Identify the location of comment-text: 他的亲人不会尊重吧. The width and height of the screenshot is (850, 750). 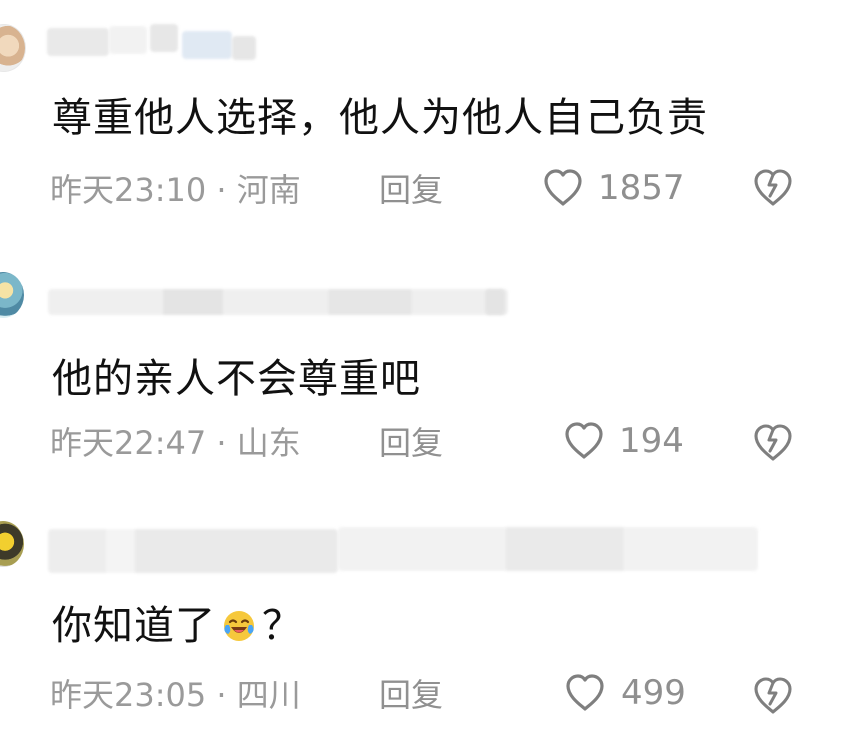
(236, 379).